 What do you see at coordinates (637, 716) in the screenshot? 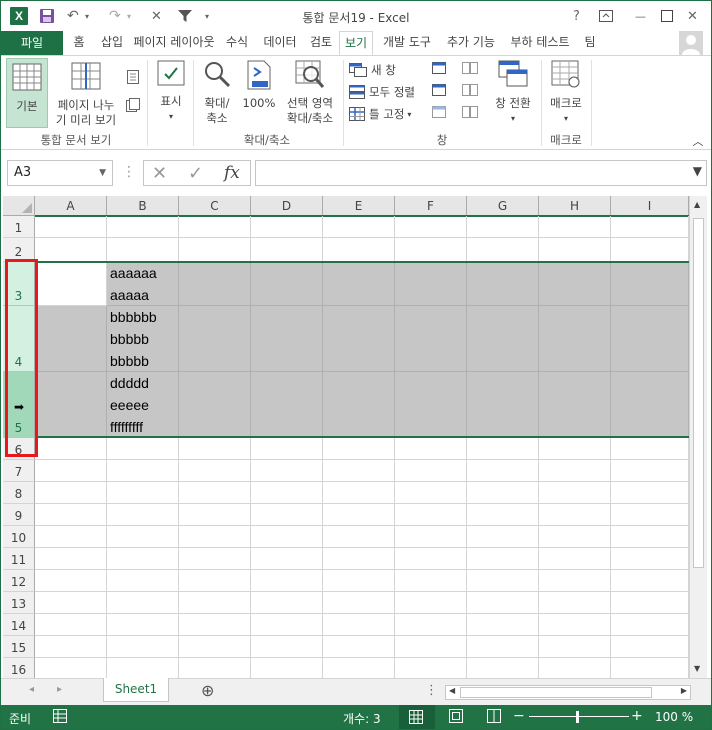
I see `zoom-in-button: +` at bounding box center [637, 716].